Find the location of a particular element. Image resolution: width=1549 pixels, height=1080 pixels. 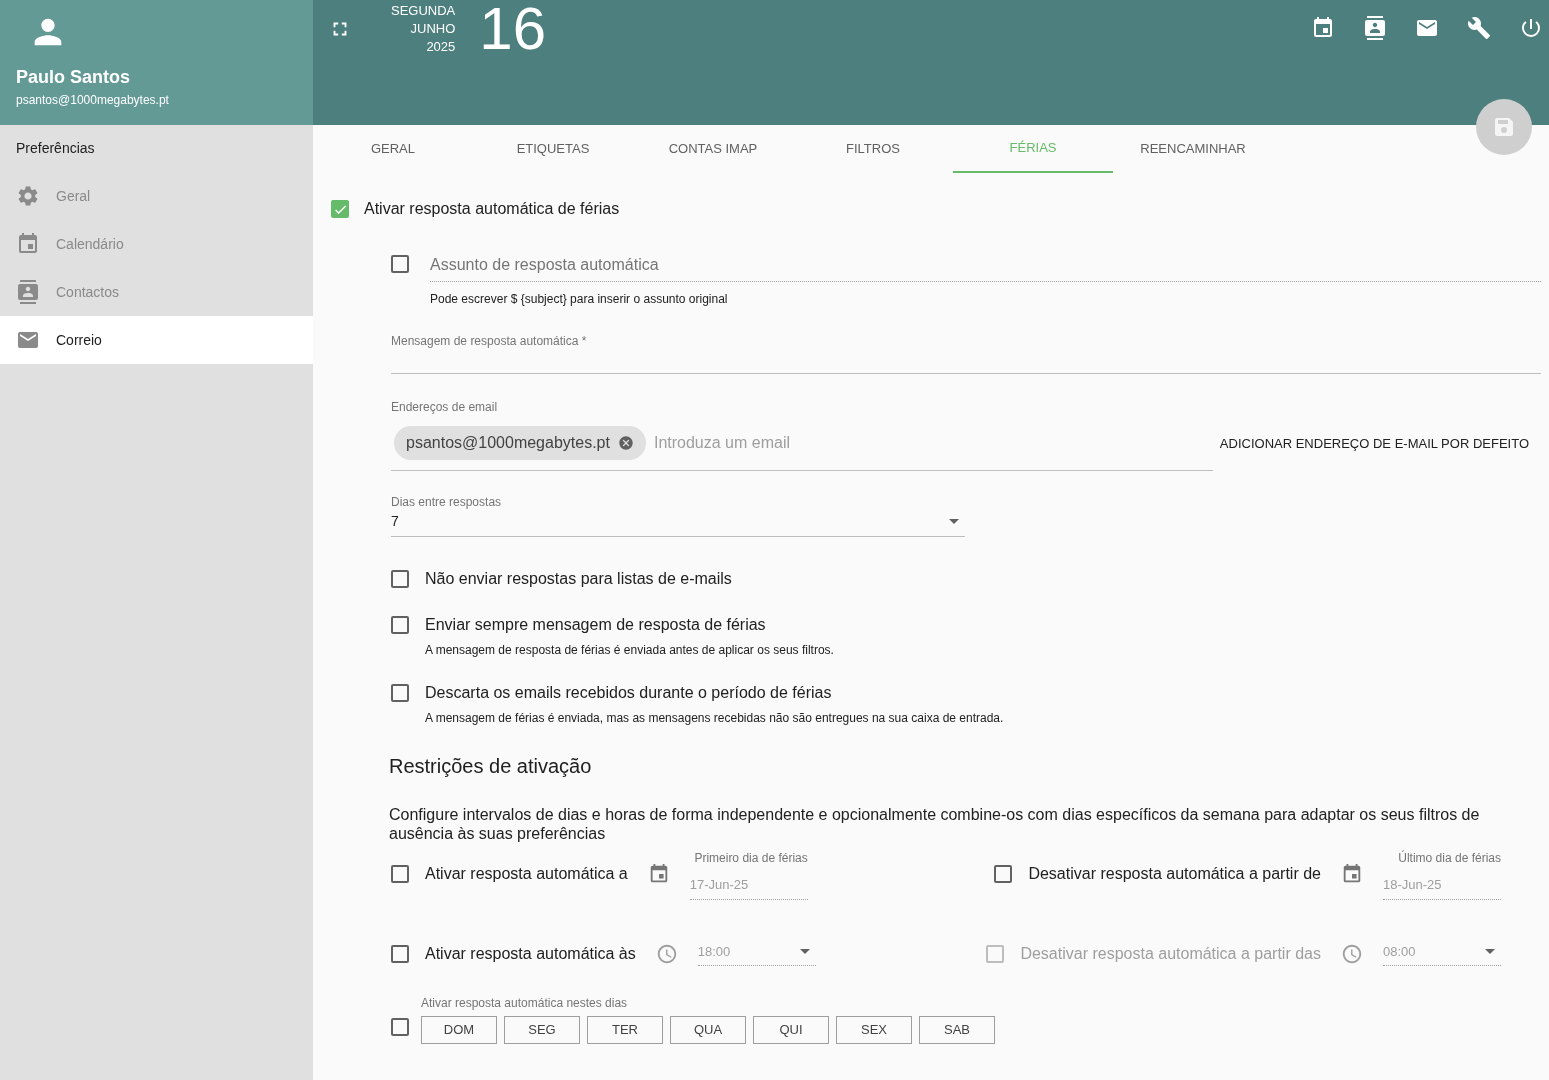

field-label: Último dia de férias is located at coordinates (1449, 858).